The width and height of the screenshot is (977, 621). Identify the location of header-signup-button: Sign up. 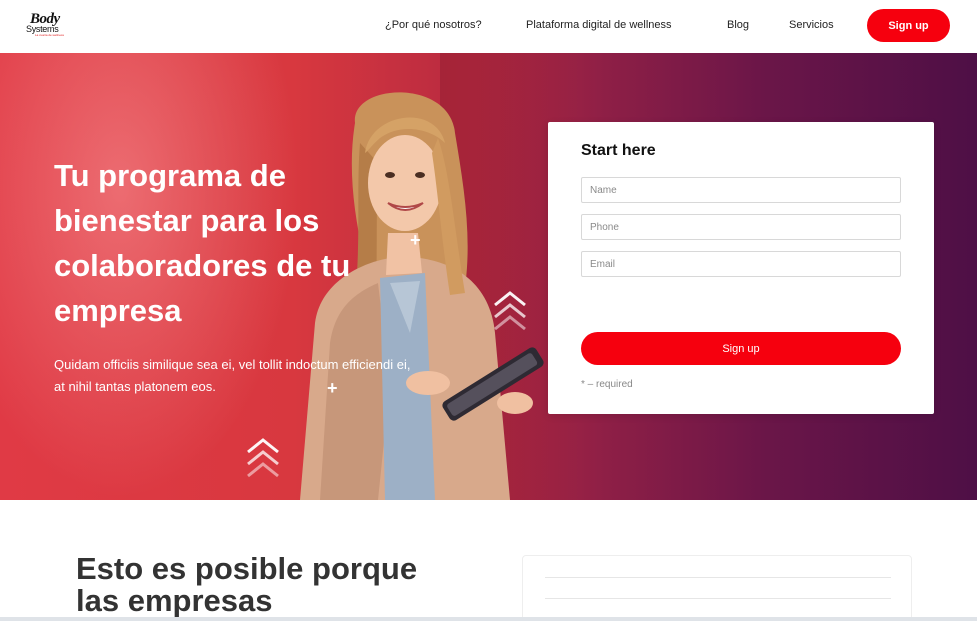
(908, 25).